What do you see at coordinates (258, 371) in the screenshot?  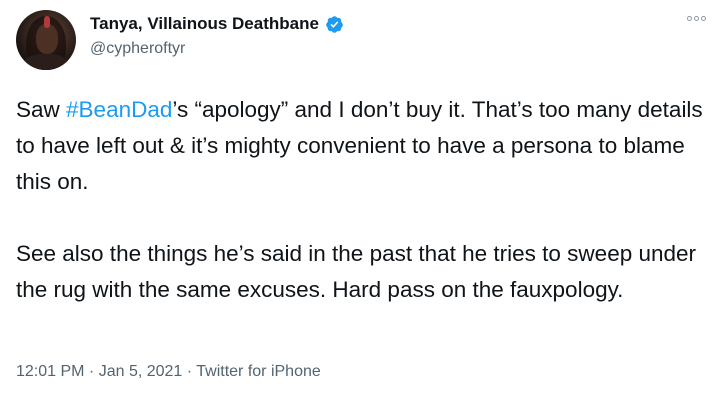 I see `tweet-source: Twitter for iPhone` at bounding box center [258, 371].